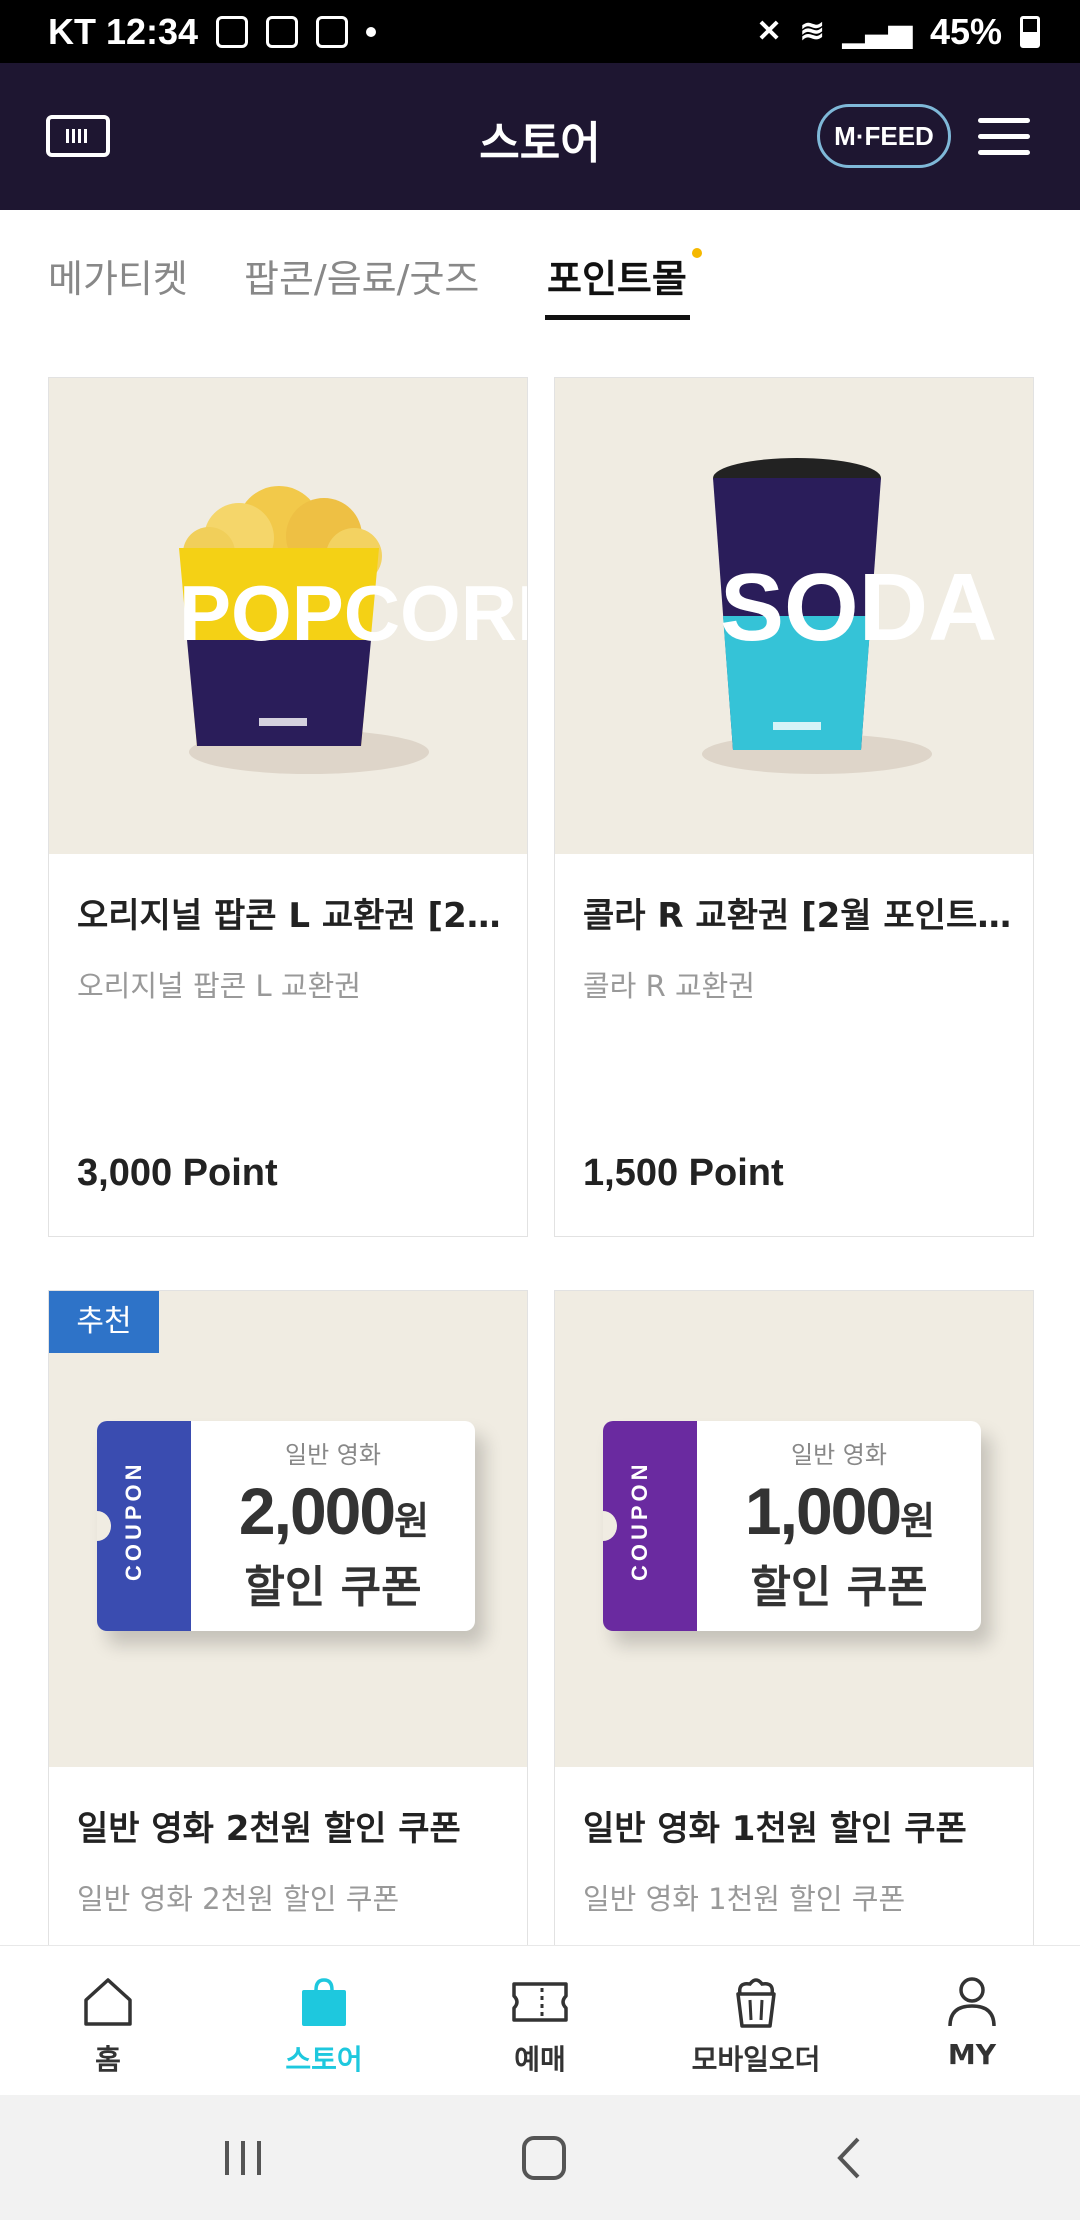  I want to click on tab-point-mall: 포인트몰, so click(617, 275).